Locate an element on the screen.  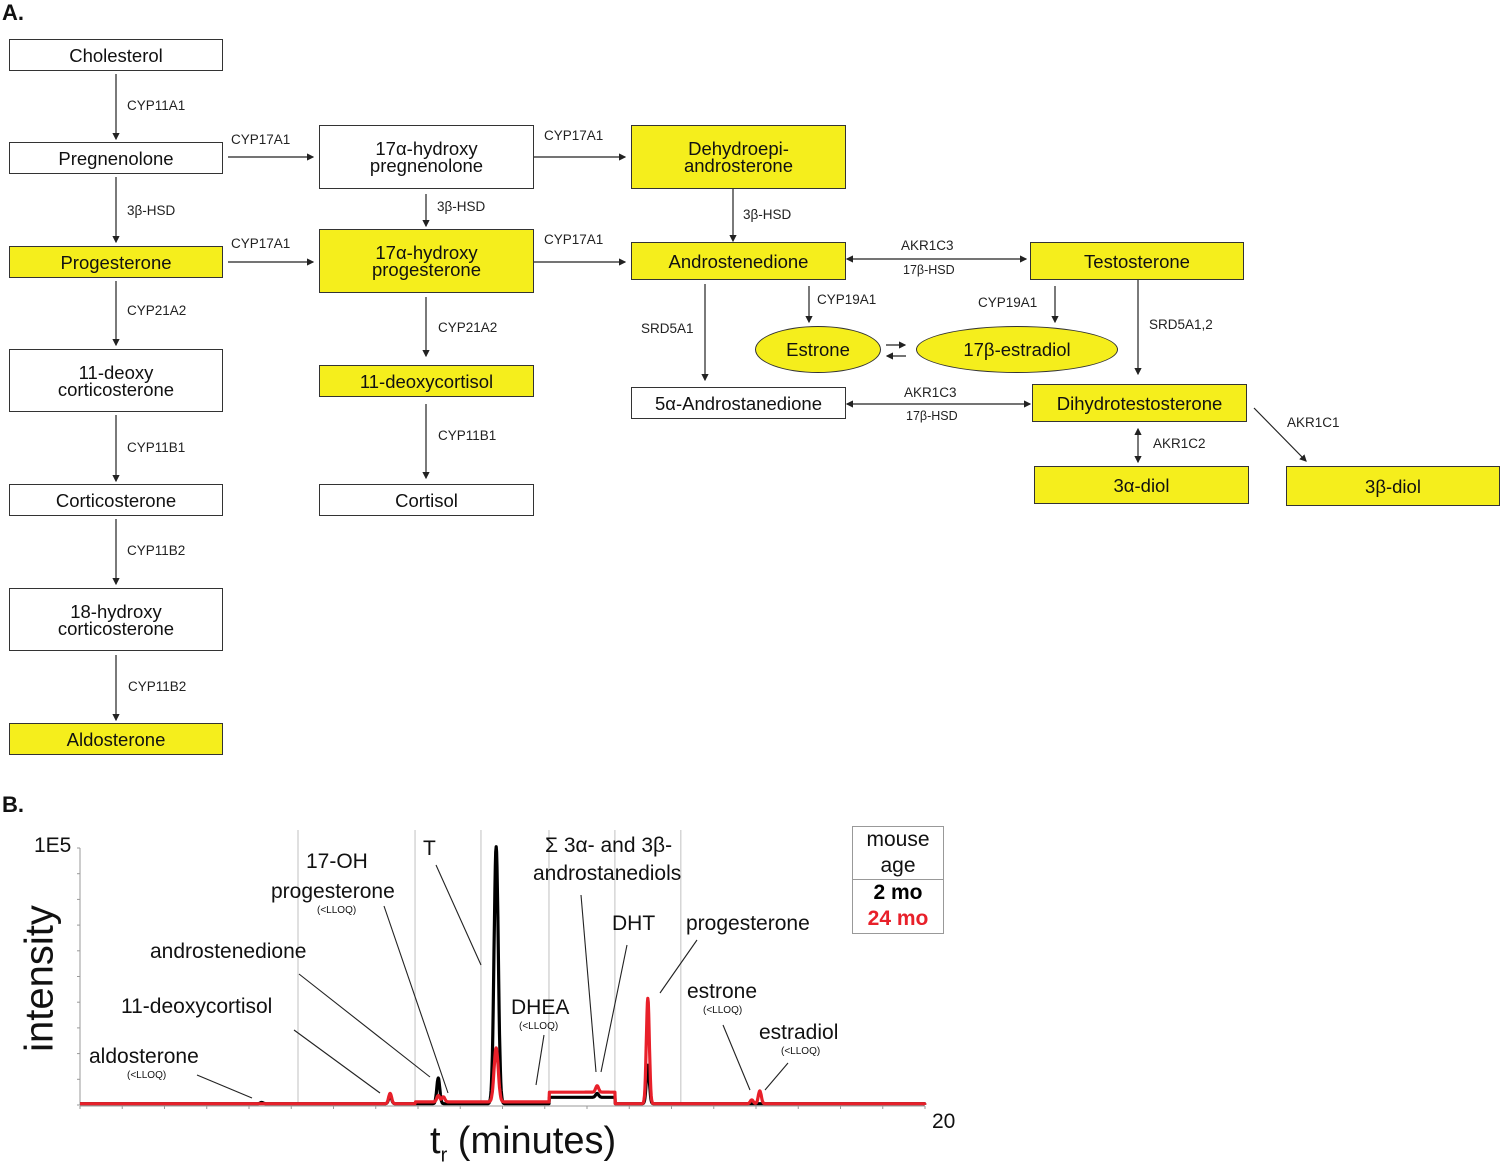
enzyme-label: AKR1C3 is located at coordinates (927, 245).